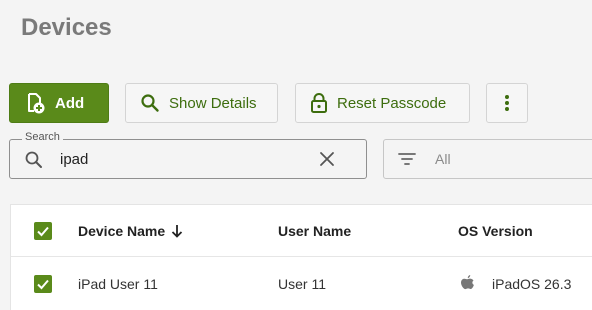 The height and width of the screenshot is (310, 592). I want to click on add-button: Add, so click(59, 103).